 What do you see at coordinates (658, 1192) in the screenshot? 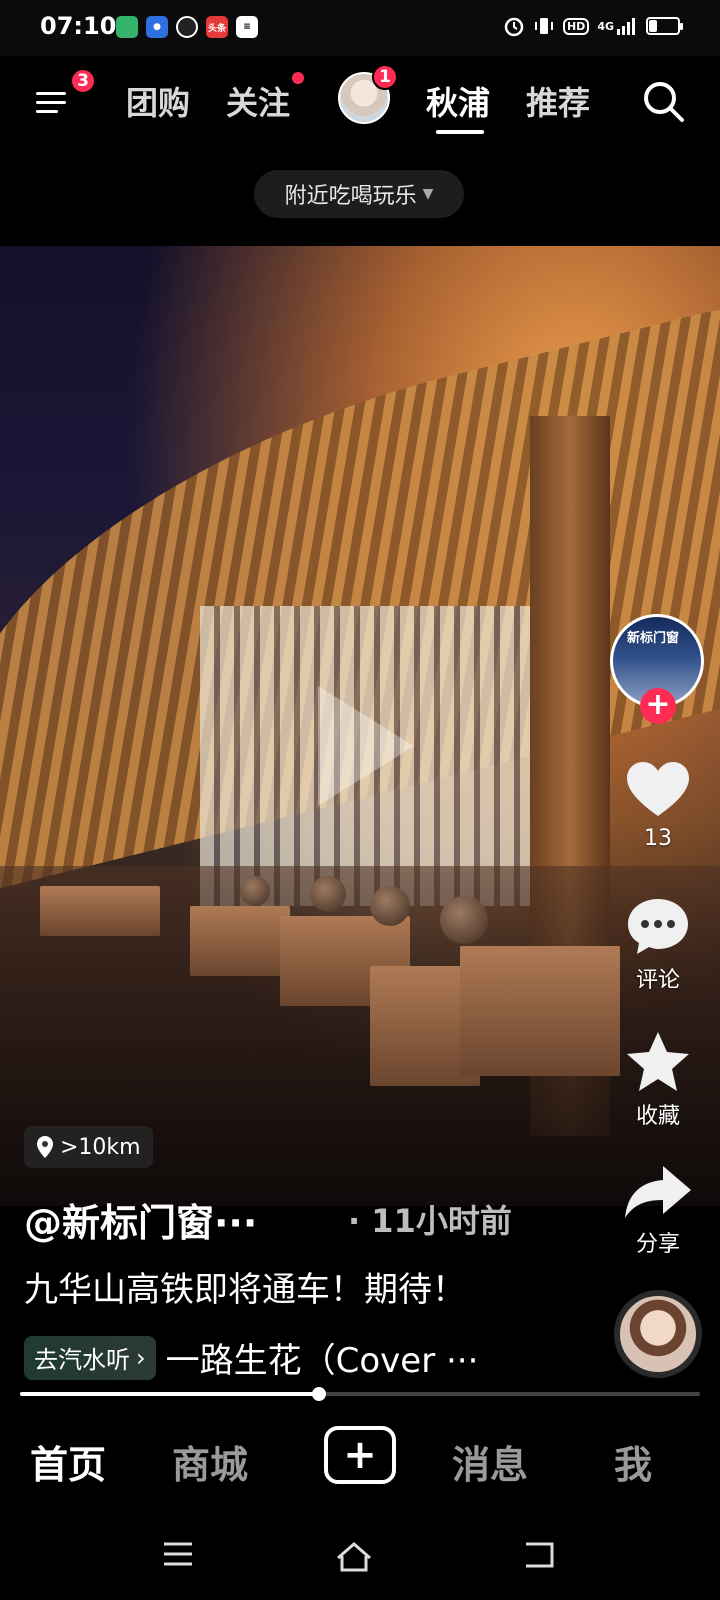
I see `share-icon` at bounding box center [658, 1192].